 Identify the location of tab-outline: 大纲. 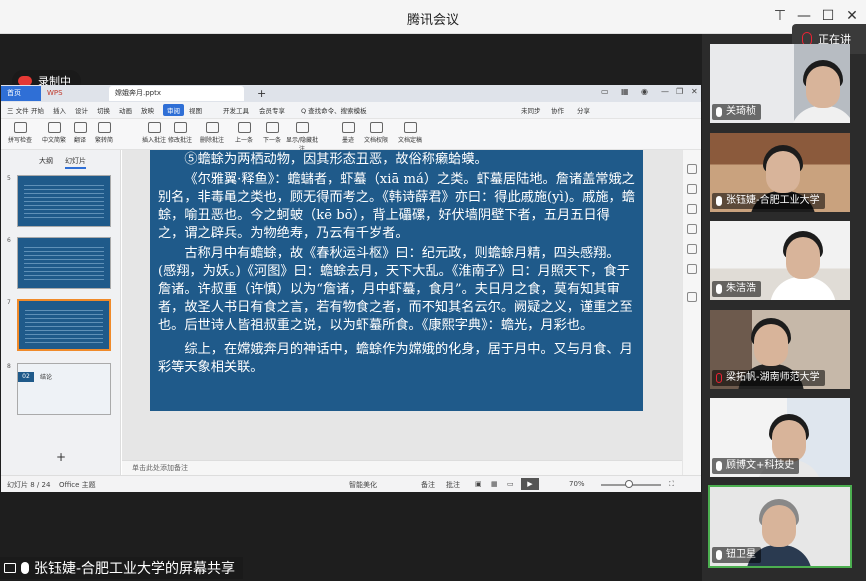
(46, 161).